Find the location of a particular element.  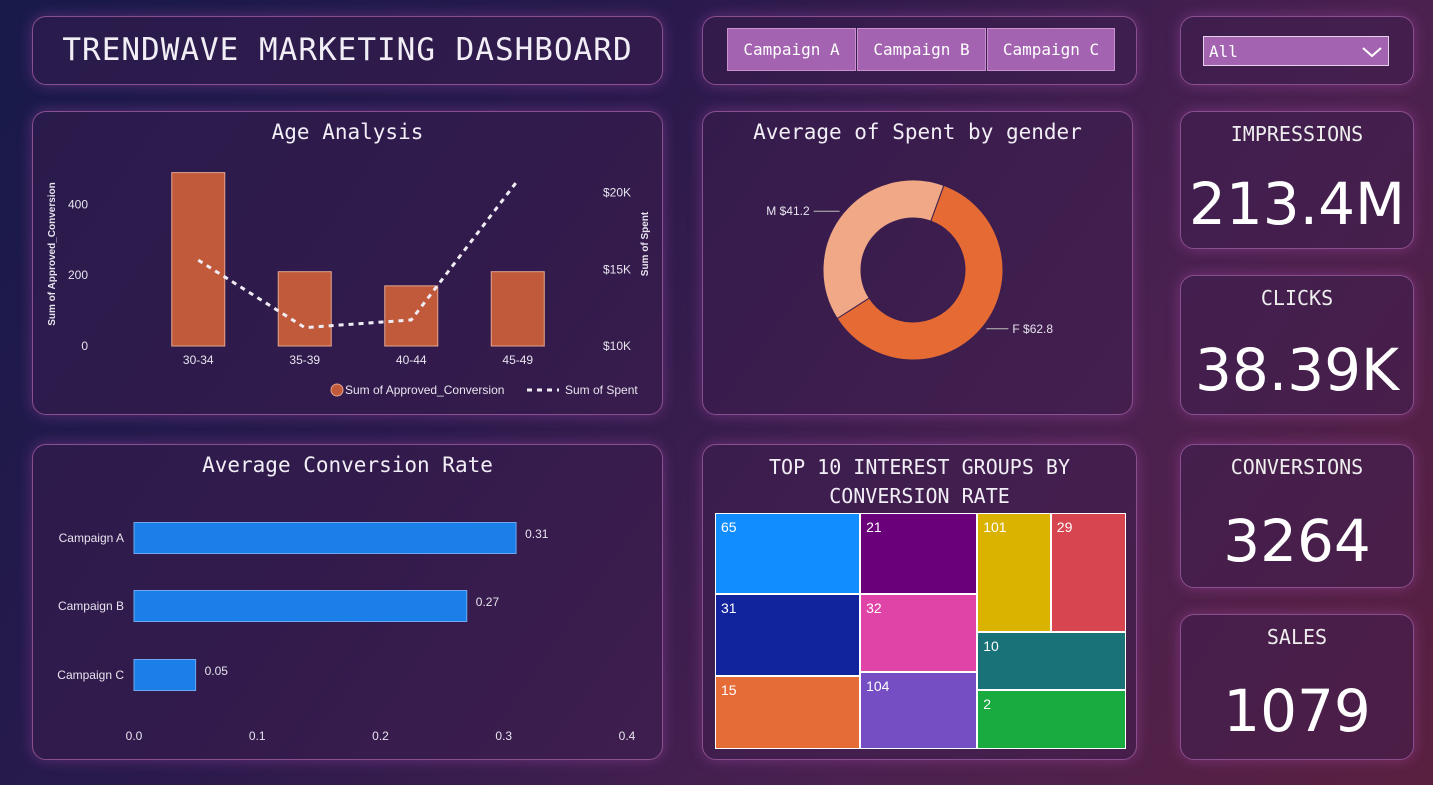

campaign-b-button: Campaign B is located at coordinates (921, 49).